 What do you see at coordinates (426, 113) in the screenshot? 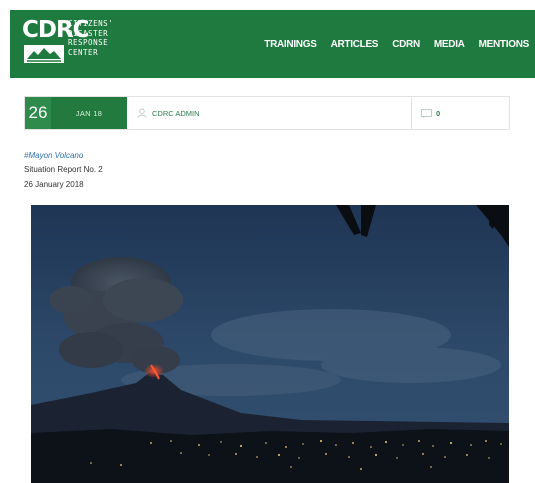
I see `comment-icon` at bounding box center [426, 113].